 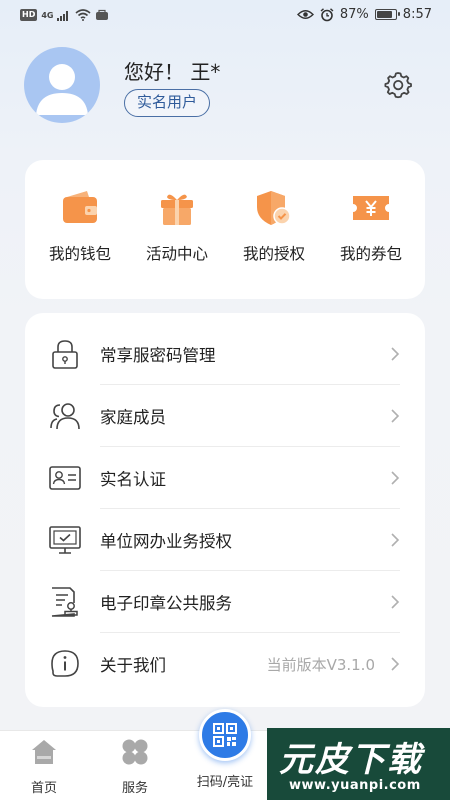 What do you see at coordinates (83, 15) in the screenshot?
I see `wifi-icon` at bounding box center [83, 15].